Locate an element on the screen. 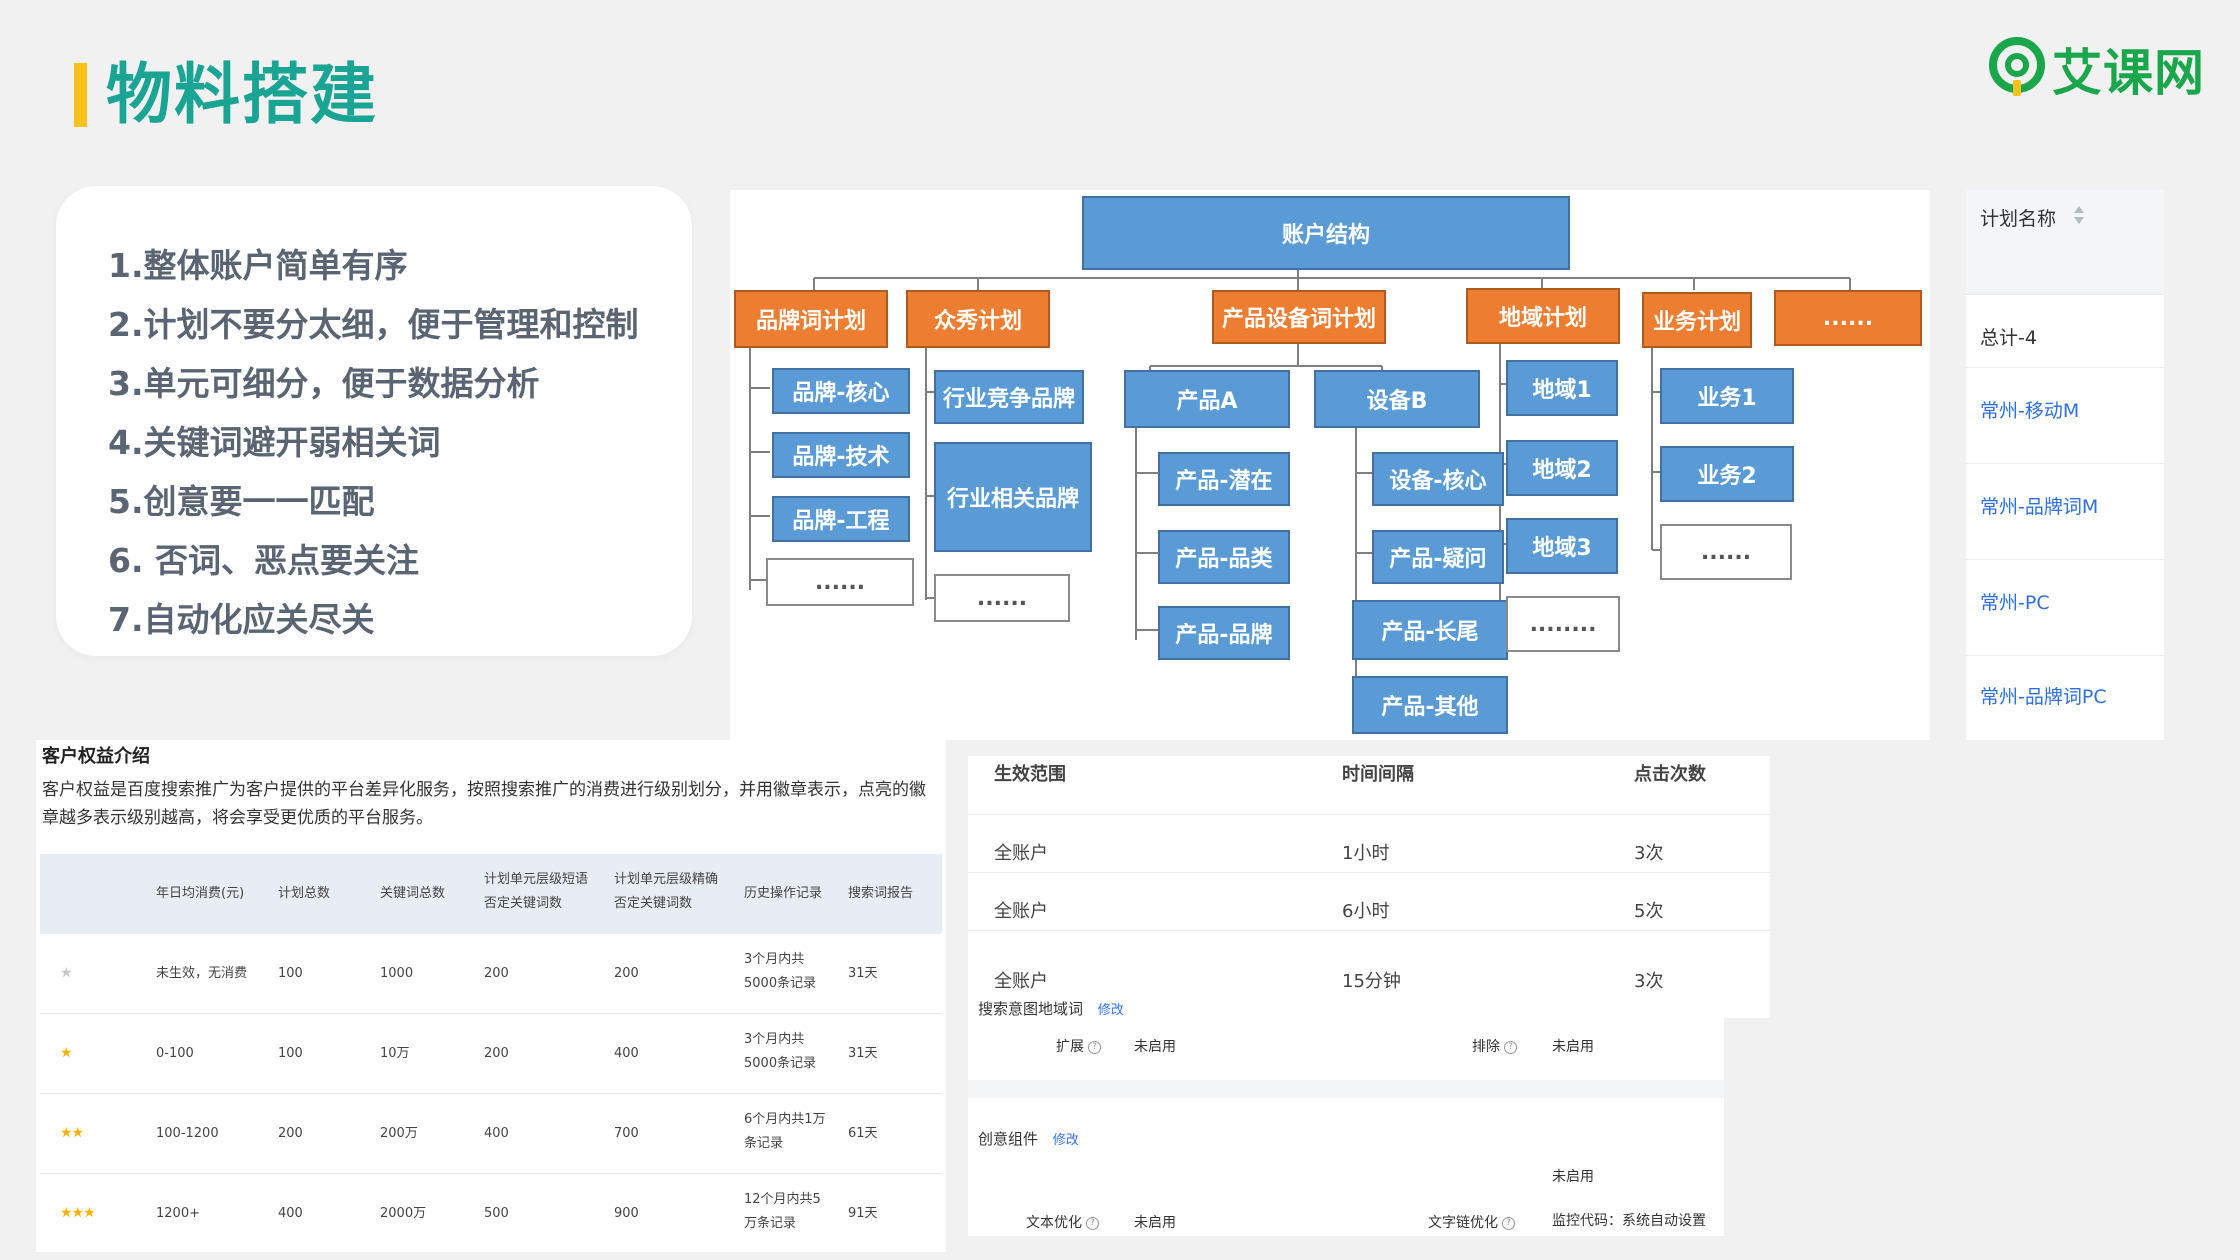 The width and height of the screenshot is (2240, 1260). org-unit-node: 行业竞争品牌 is located at coordinates (1009, 397).